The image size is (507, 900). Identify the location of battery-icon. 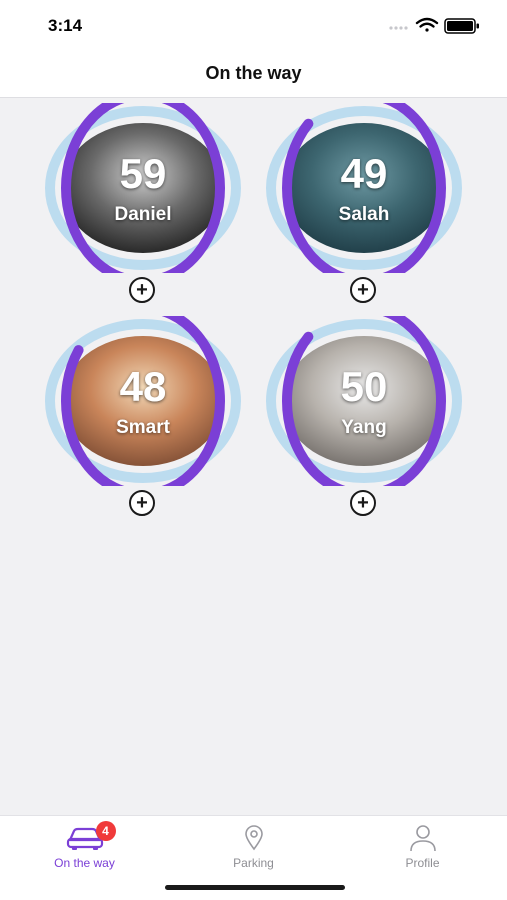
(461, 26).